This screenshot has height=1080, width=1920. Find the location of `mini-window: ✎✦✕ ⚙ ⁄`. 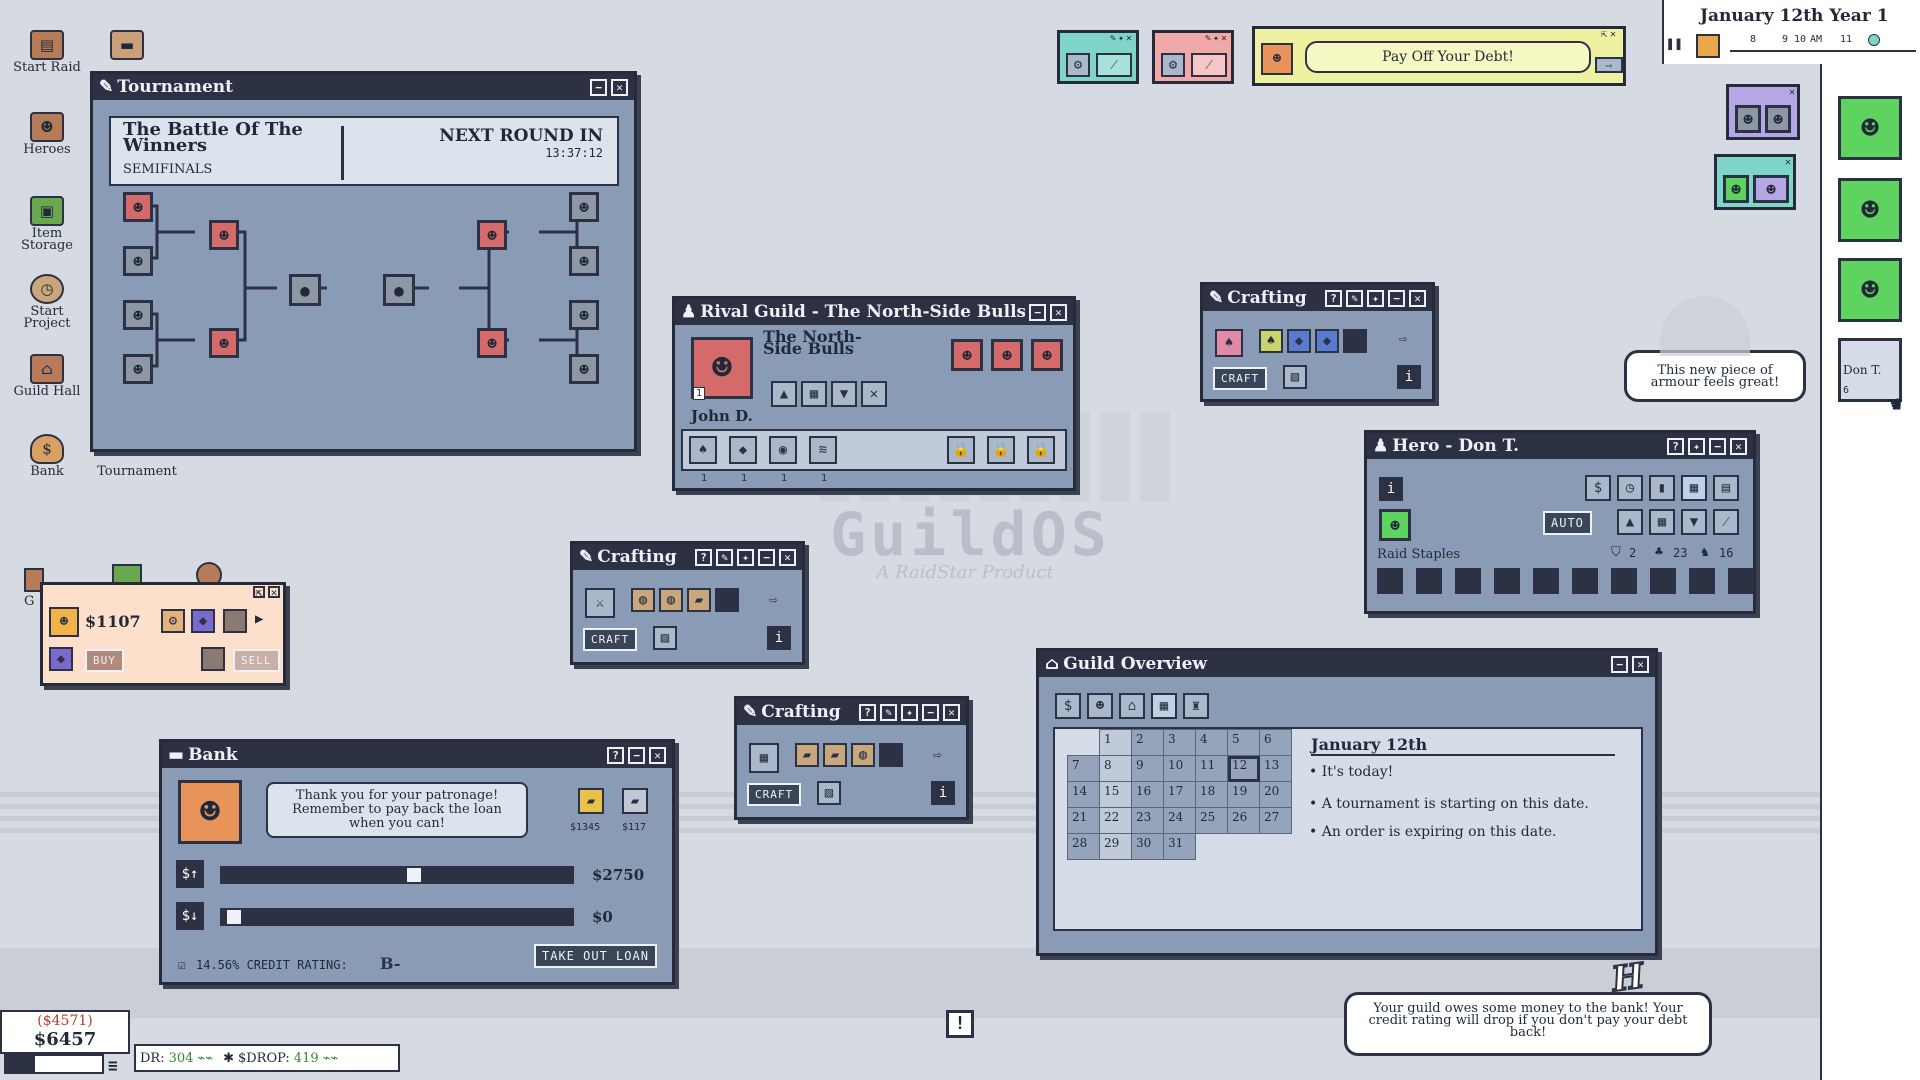

mini-window: ✎✦✕ ⚙ ⁄ is located at coordinates (1098, 57).